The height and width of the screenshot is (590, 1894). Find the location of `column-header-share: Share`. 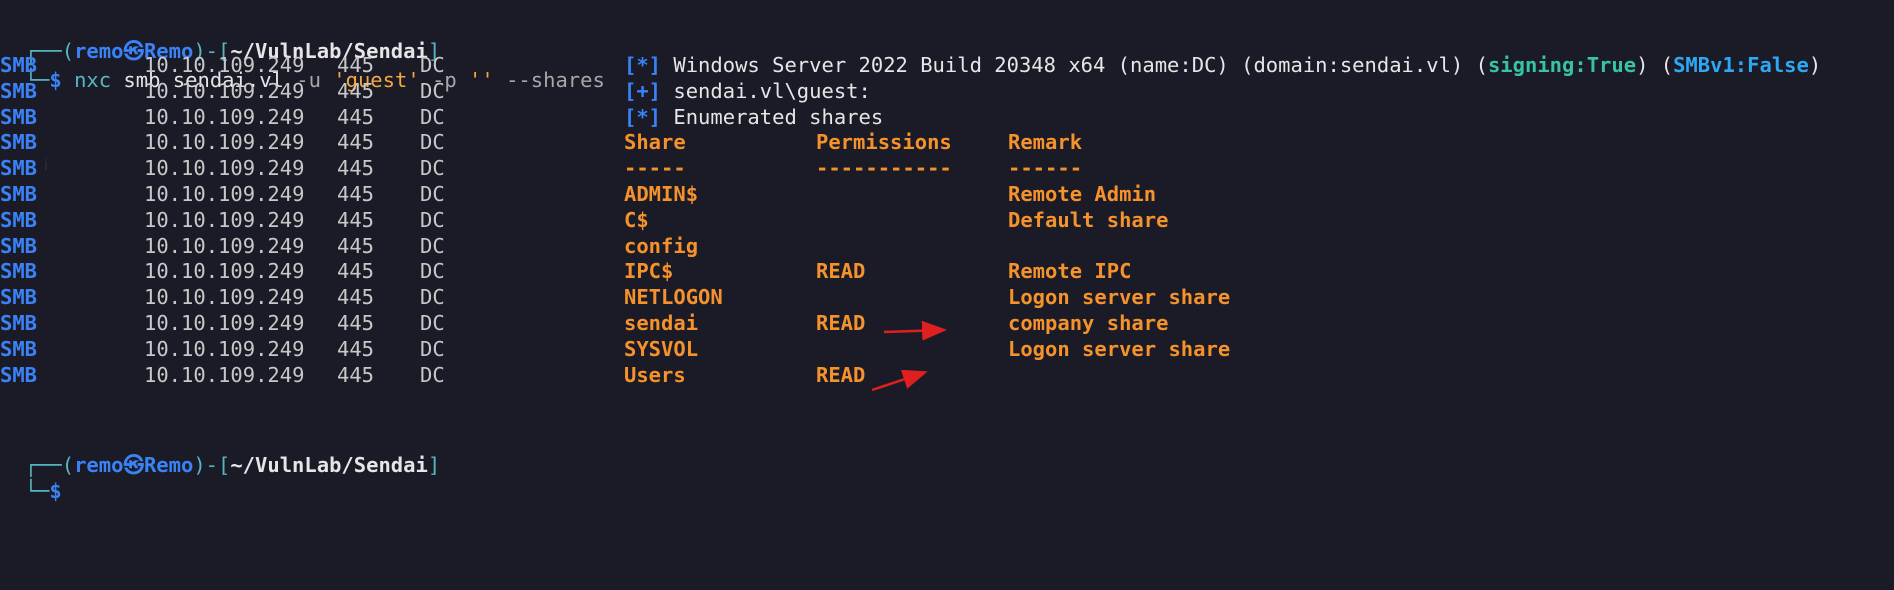

column-header-share: Share is located at coordinates (655, 142).